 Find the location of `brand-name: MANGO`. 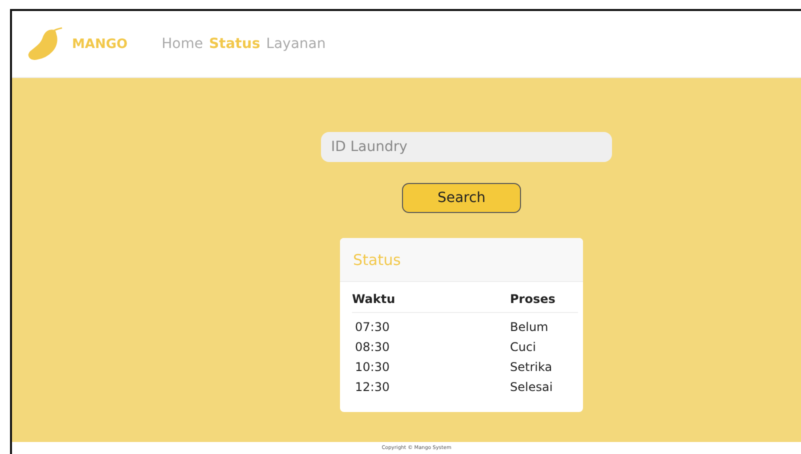

brand-name: MANGO is located at coordinates (100, 44).